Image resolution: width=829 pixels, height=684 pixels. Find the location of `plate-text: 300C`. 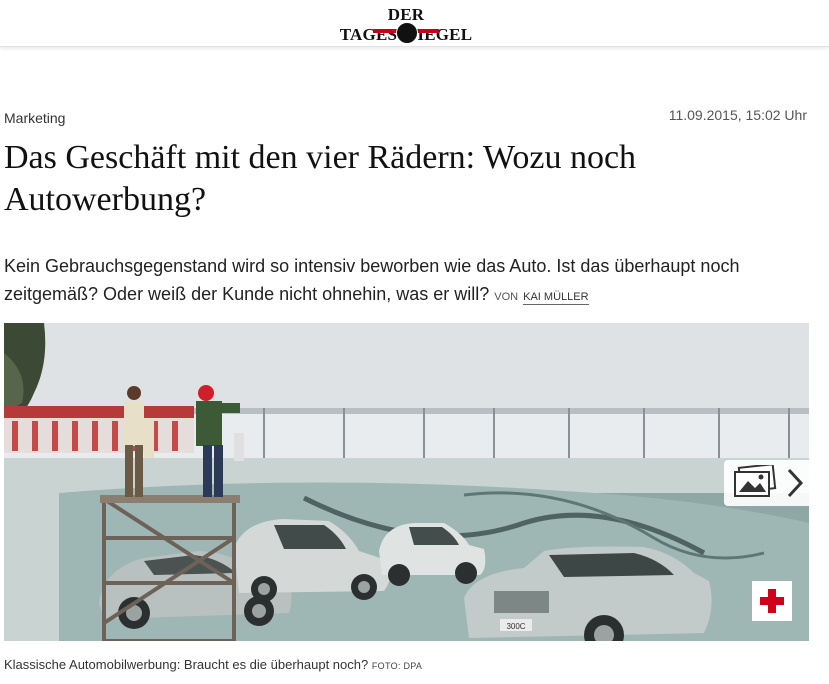

plate-text: 300C is located at coordinates (515, 626).